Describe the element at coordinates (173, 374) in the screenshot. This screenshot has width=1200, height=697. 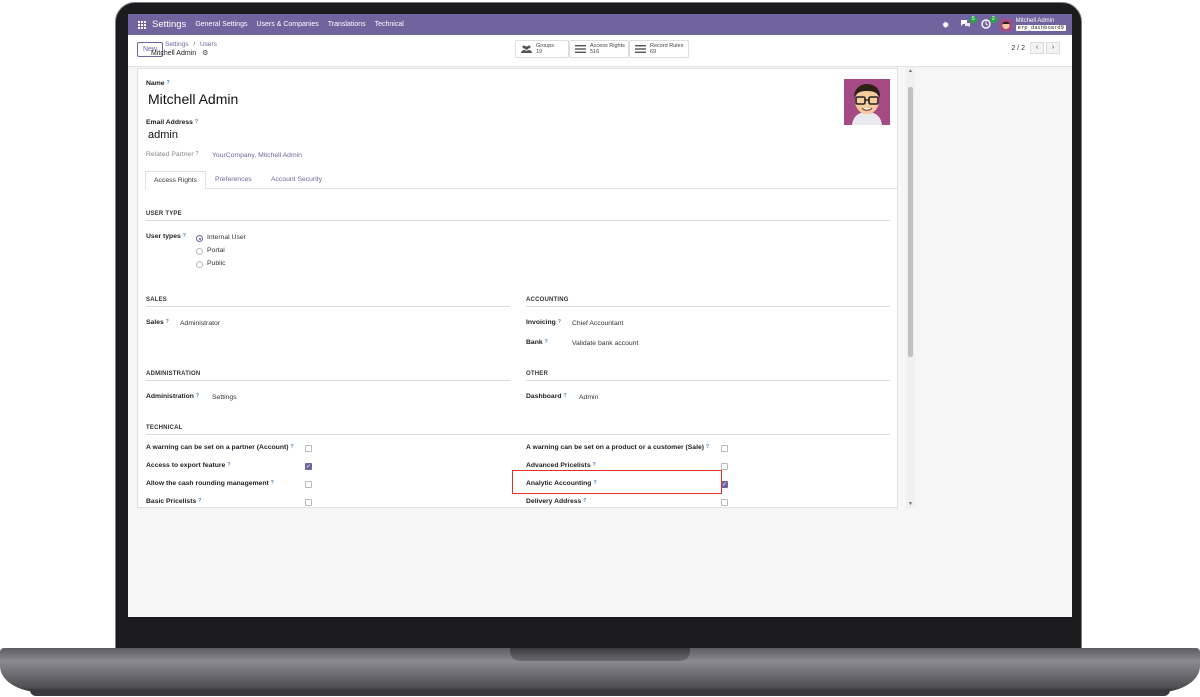
I see `section-administration: ADMINISTRATION` at that location.